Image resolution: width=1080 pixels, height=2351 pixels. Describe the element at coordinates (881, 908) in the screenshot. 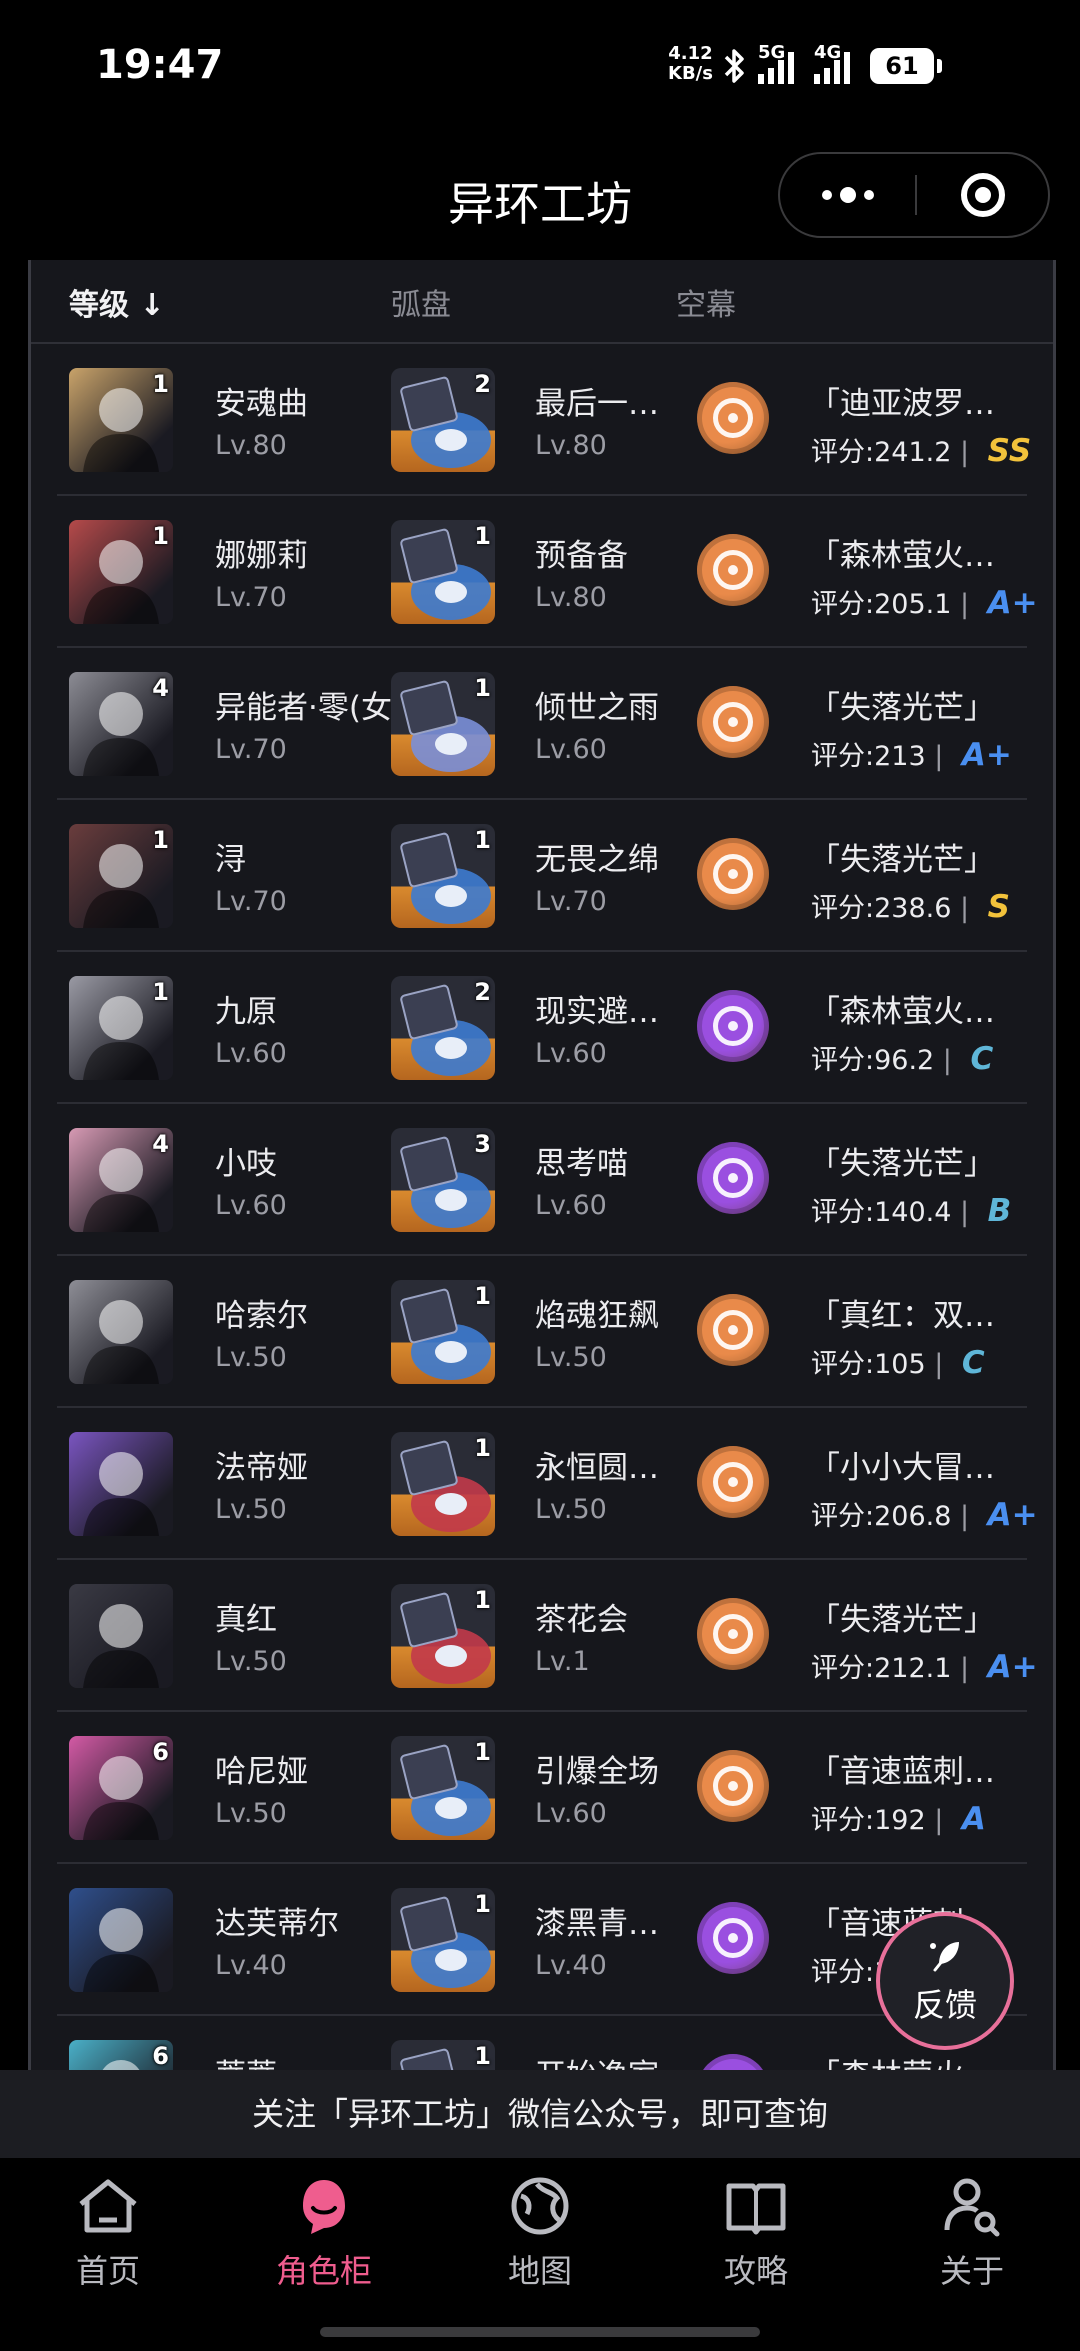

I see `score-value: 评分:238.6` at that location.